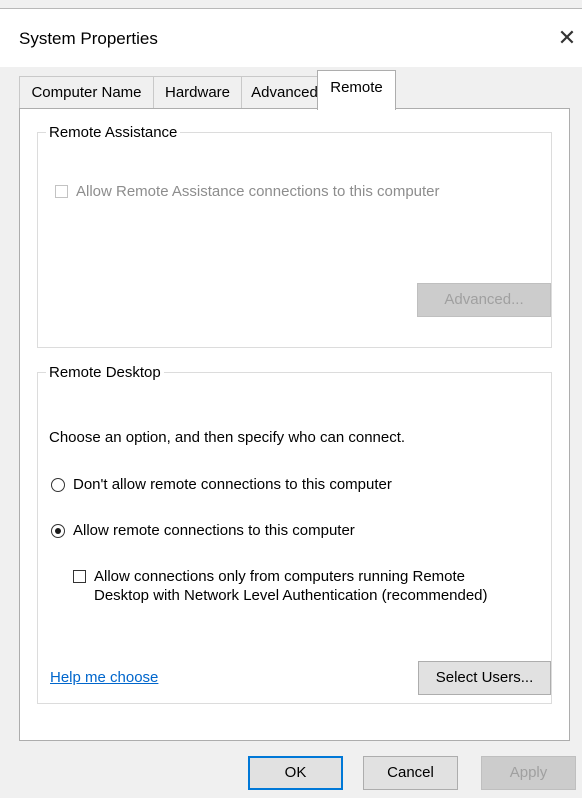 This screenshot has height=798, width=582. What do you see at coordinates (284, 92) in the screenshot?
I see `tab-advanced: Advanced` at bounding box center [284, 92].